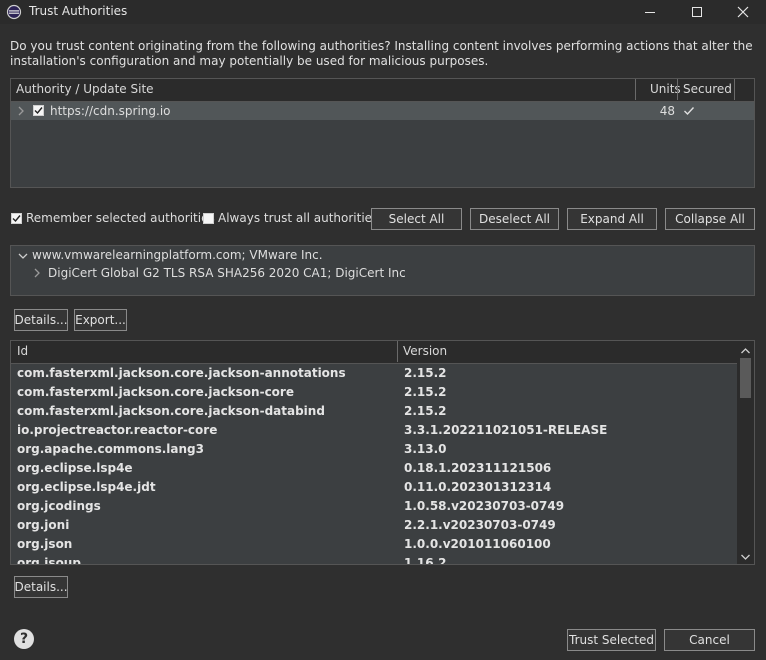 The image size is (766, 660). I want to click on table-row: org.apache.commons.lang3 3.13.0, so click(374, 449).